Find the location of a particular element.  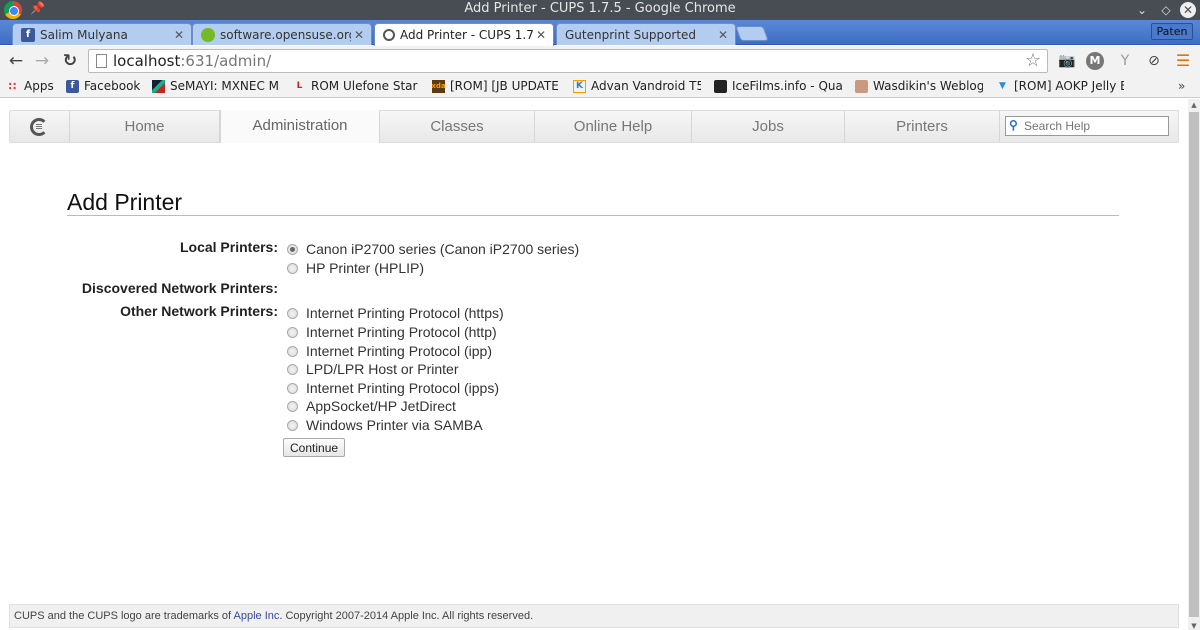

menu-icon: ☰ is located at coordinates (1183, 61).